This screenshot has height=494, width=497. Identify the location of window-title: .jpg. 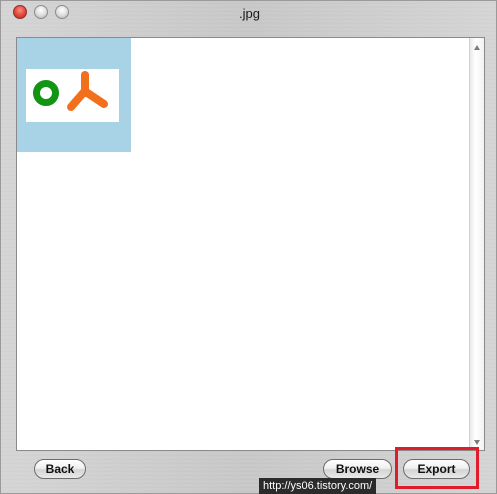
(249, 13).